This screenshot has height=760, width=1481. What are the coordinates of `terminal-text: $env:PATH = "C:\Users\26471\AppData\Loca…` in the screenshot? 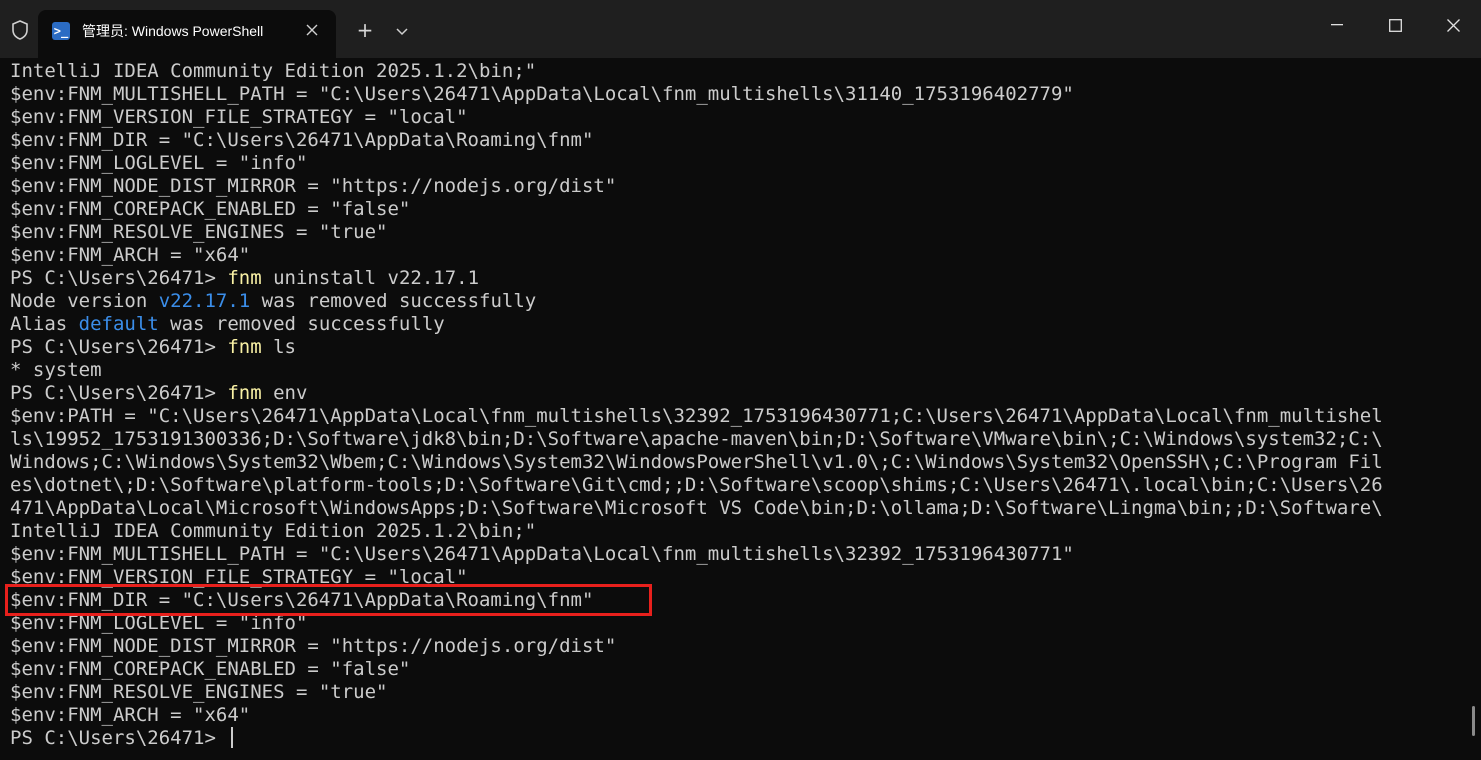 It's located at (696, 416).